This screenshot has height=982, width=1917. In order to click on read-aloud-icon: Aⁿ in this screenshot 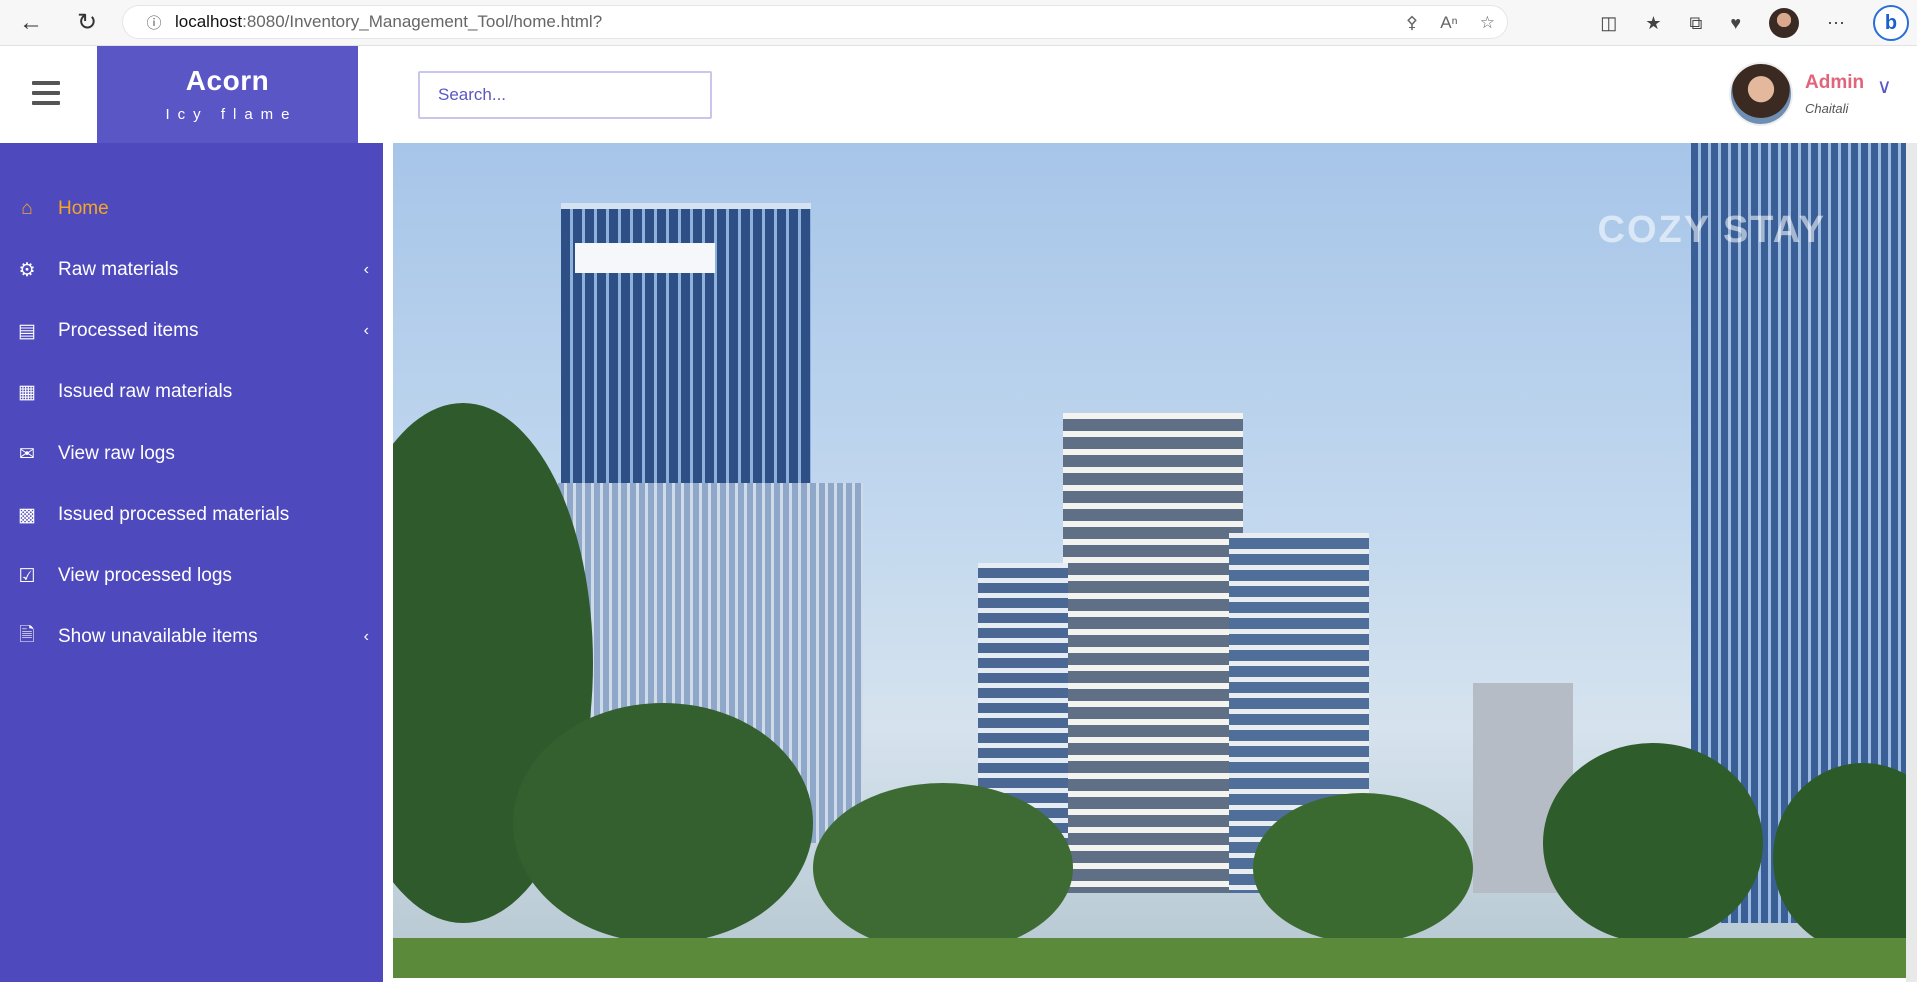, I will do `click(1449, 23)`.